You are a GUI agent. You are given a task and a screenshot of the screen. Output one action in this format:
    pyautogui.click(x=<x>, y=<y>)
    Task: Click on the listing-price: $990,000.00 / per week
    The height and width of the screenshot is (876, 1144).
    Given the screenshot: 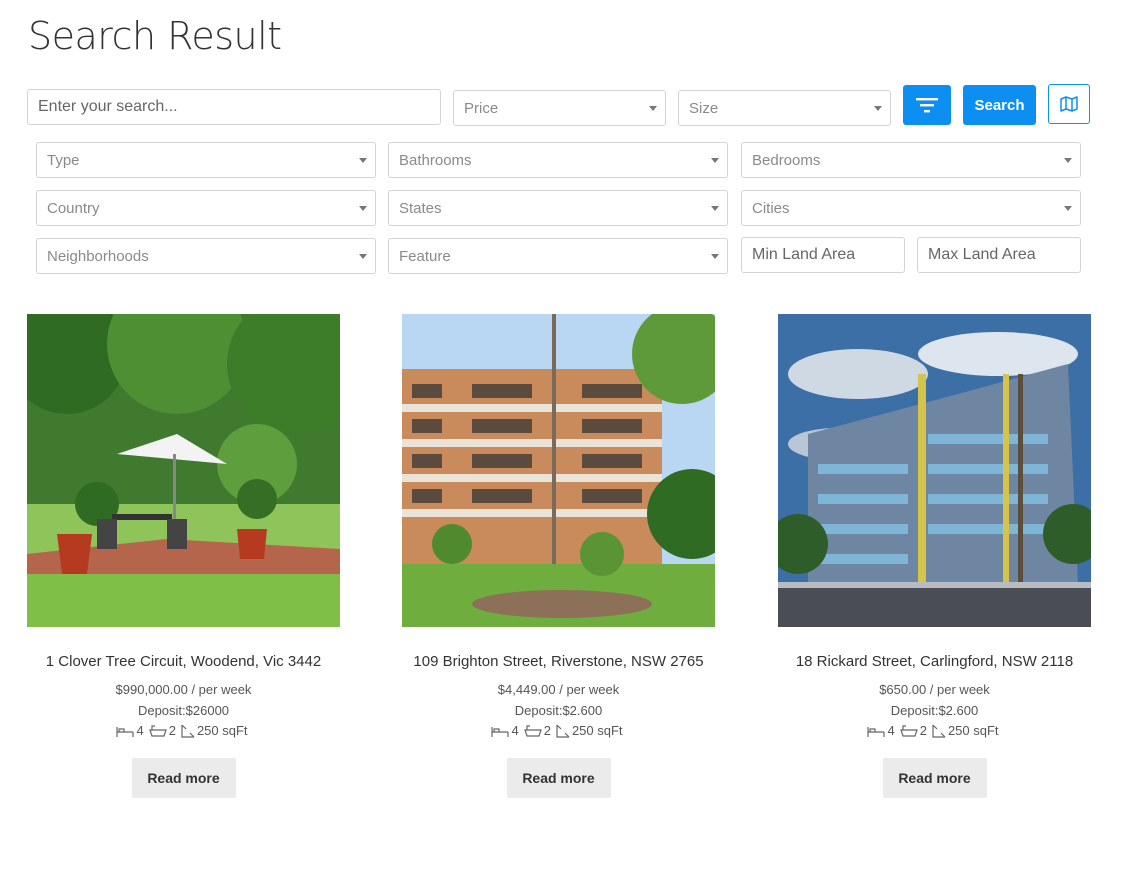 What is the action you would take?
    pyautogui.click(x=183, y=689)
    